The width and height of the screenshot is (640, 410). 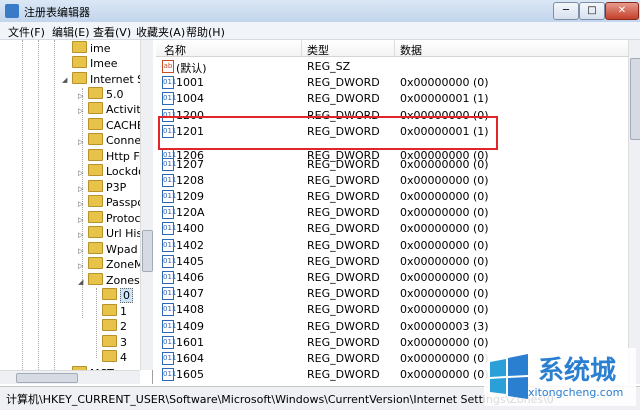 What do you see at coordinates (392, 164) in the screenshot?
I see `list-item: 011 1207 REG_DWORD 0x00000000 (0)` at bounding box center [392, 164].